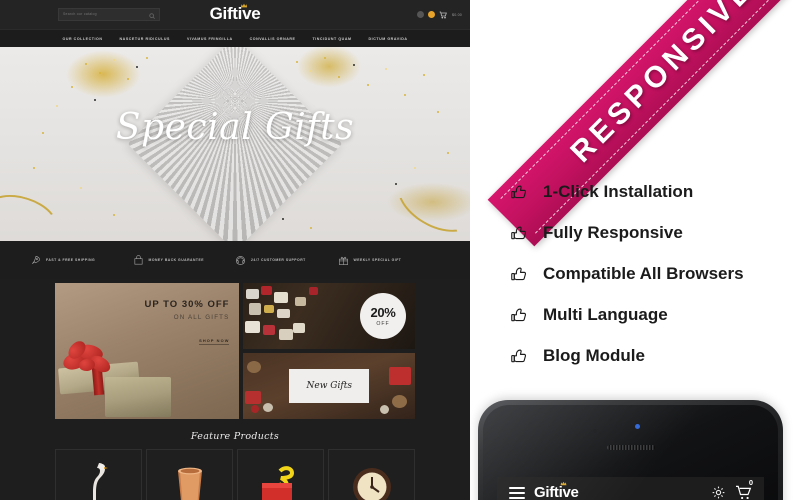 The height and width of the screenshot is (500, 800). I want to click on bag-icon, so click(138, 260).